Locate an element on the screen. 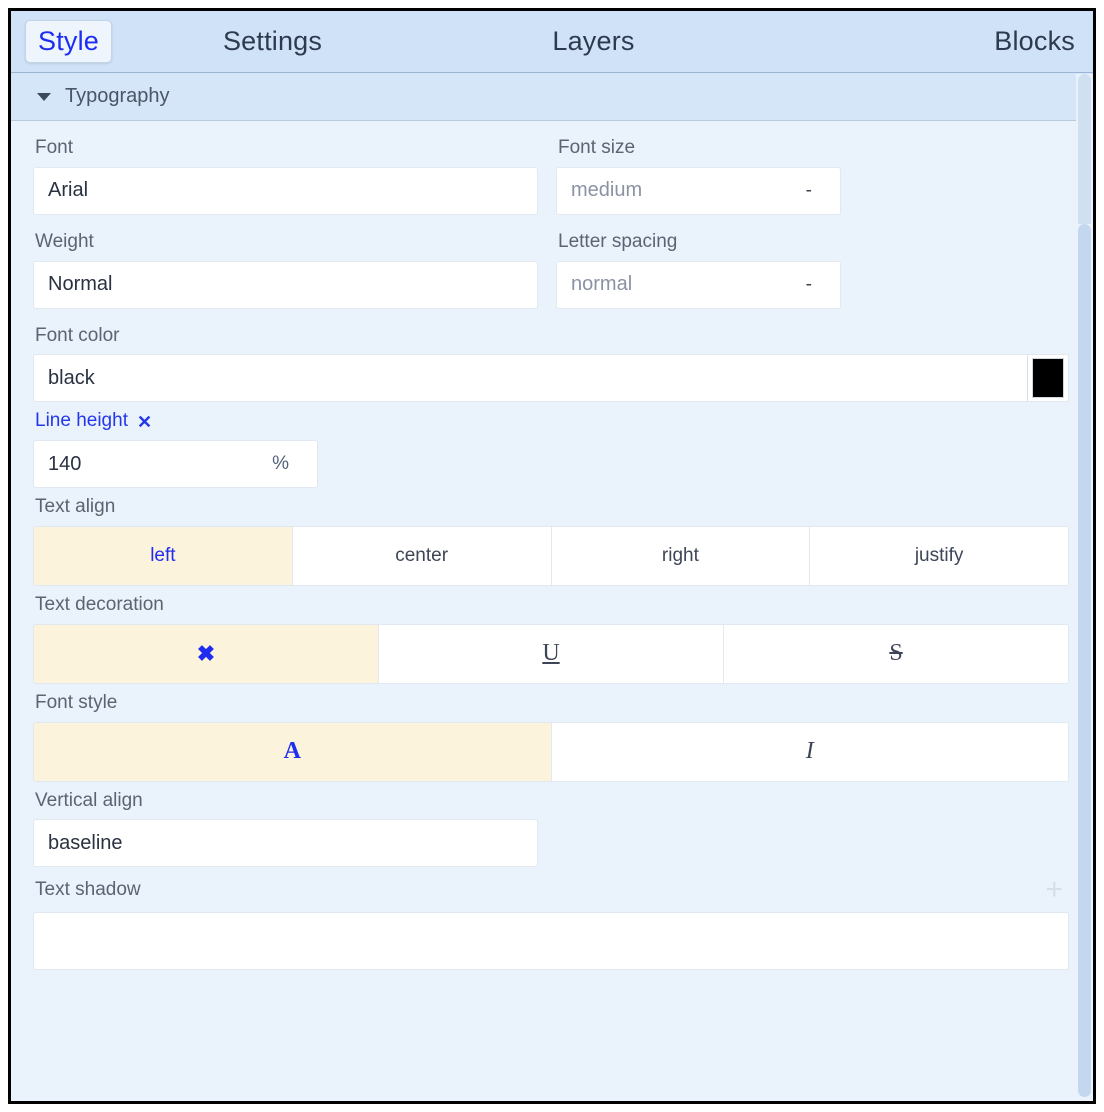 Image resolution: width=1104 pixels, height=1112 pixels. normal-a-icon: A is located at coordinates (292, 751).